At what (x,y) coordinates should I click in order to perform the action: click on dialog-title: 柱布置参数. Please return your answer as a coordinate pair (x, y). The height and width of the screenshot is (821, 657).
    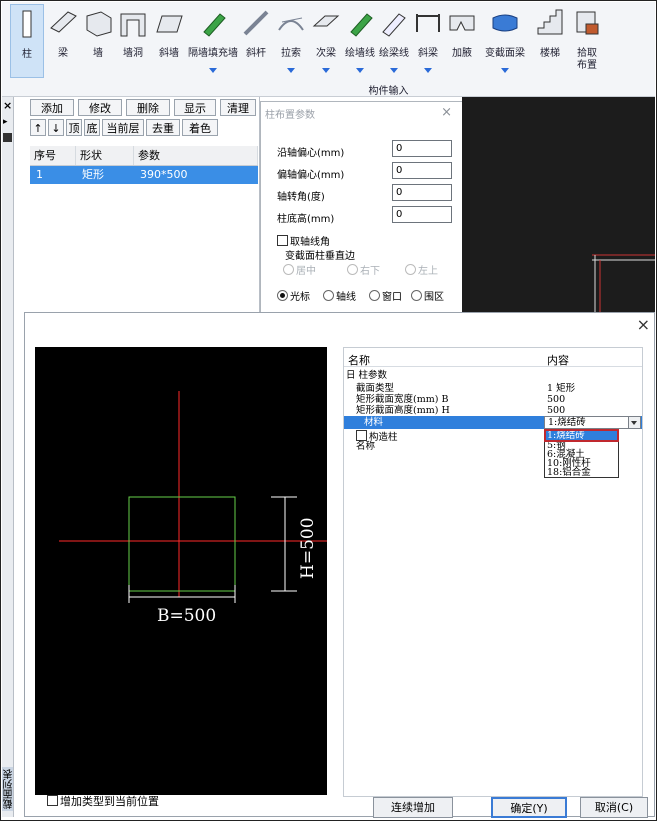
    Looking at the image, I should click on (290, 115).